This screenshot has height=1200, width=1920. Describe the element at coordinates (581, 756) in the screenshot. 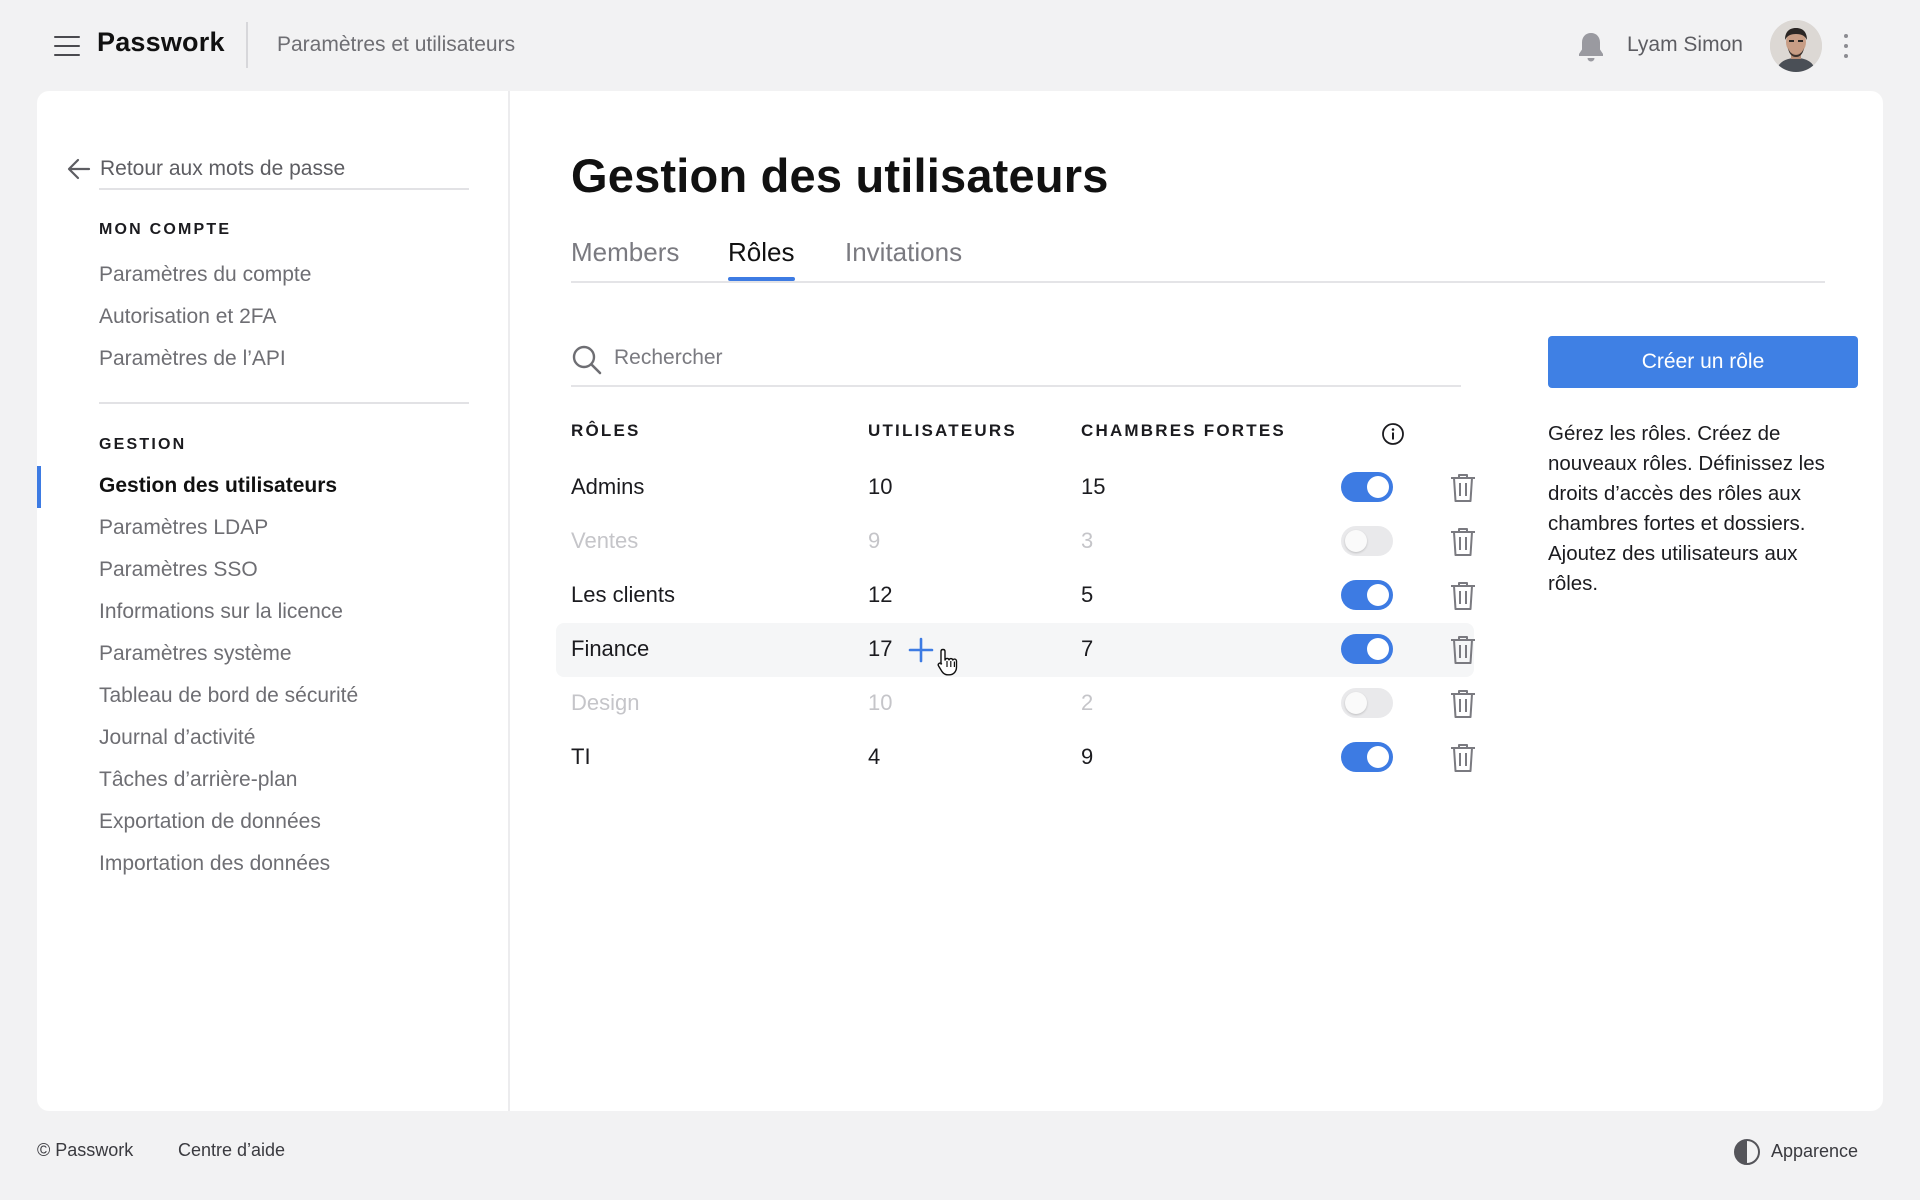

I see `role-name: TI` at that location.